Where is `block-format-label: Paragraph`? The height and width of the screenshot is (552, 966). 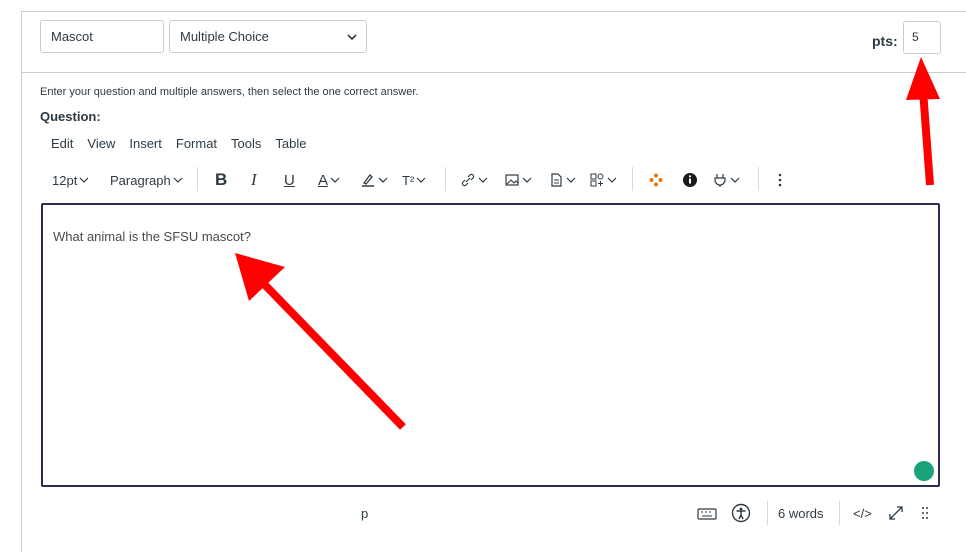 block-format-label: Paragraph is located at coordinates (140, 180).